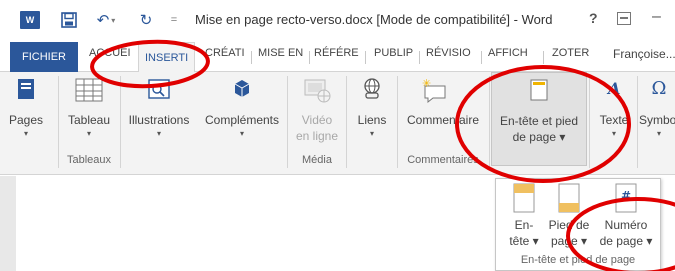 The width and height of the screenshot is (675, 271). I want to click on entete-label-line1: En-, so click(524, 225).